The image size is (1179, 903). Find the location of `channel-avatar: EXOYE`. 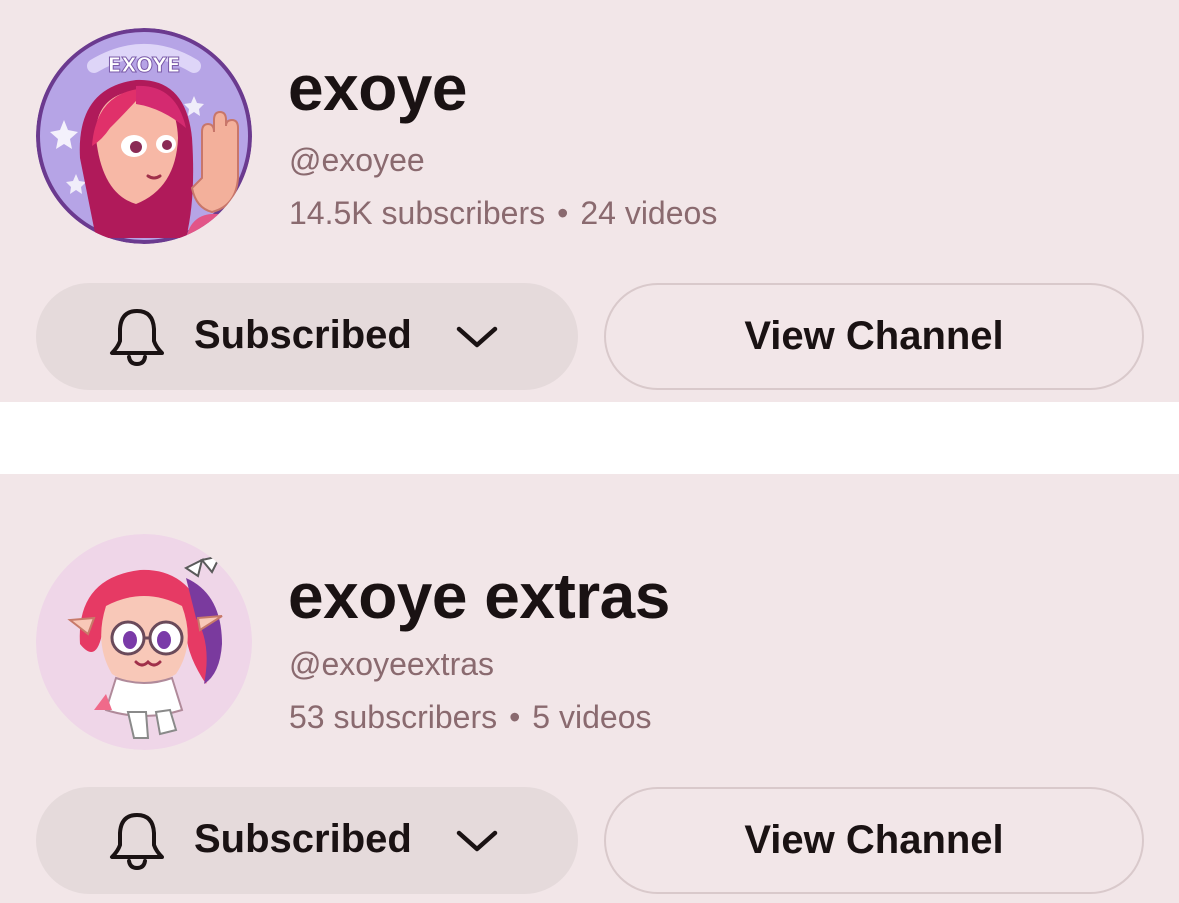

channel-avatar: EXOYE is located at coordinates (144, 136).